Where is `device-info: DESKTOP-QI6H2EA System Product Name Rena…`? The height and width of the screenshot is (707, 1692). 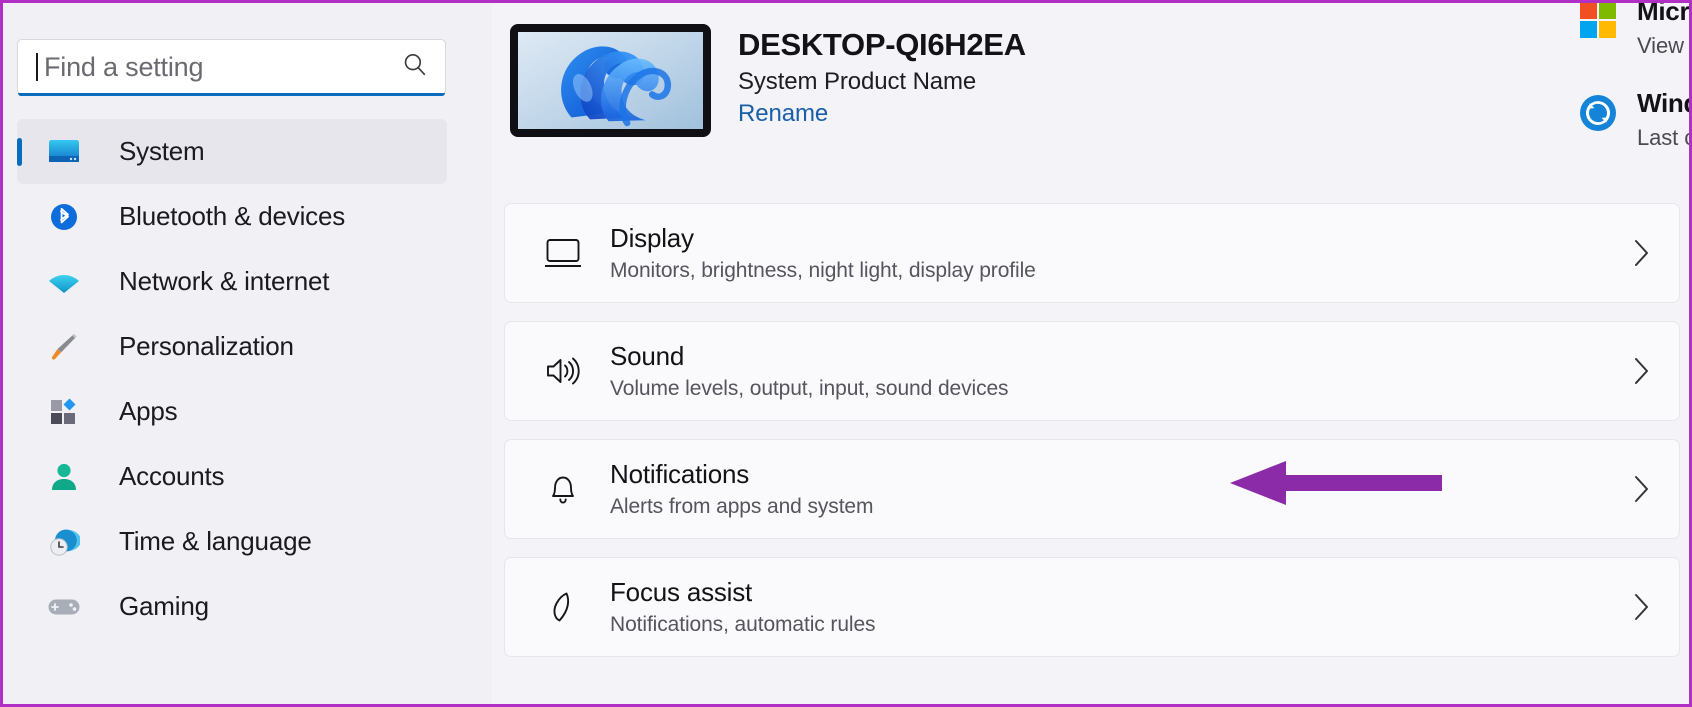
device-info: DESKTOP-QI6H2EA System Product Name Rena… is located at coordinates (882, 74).